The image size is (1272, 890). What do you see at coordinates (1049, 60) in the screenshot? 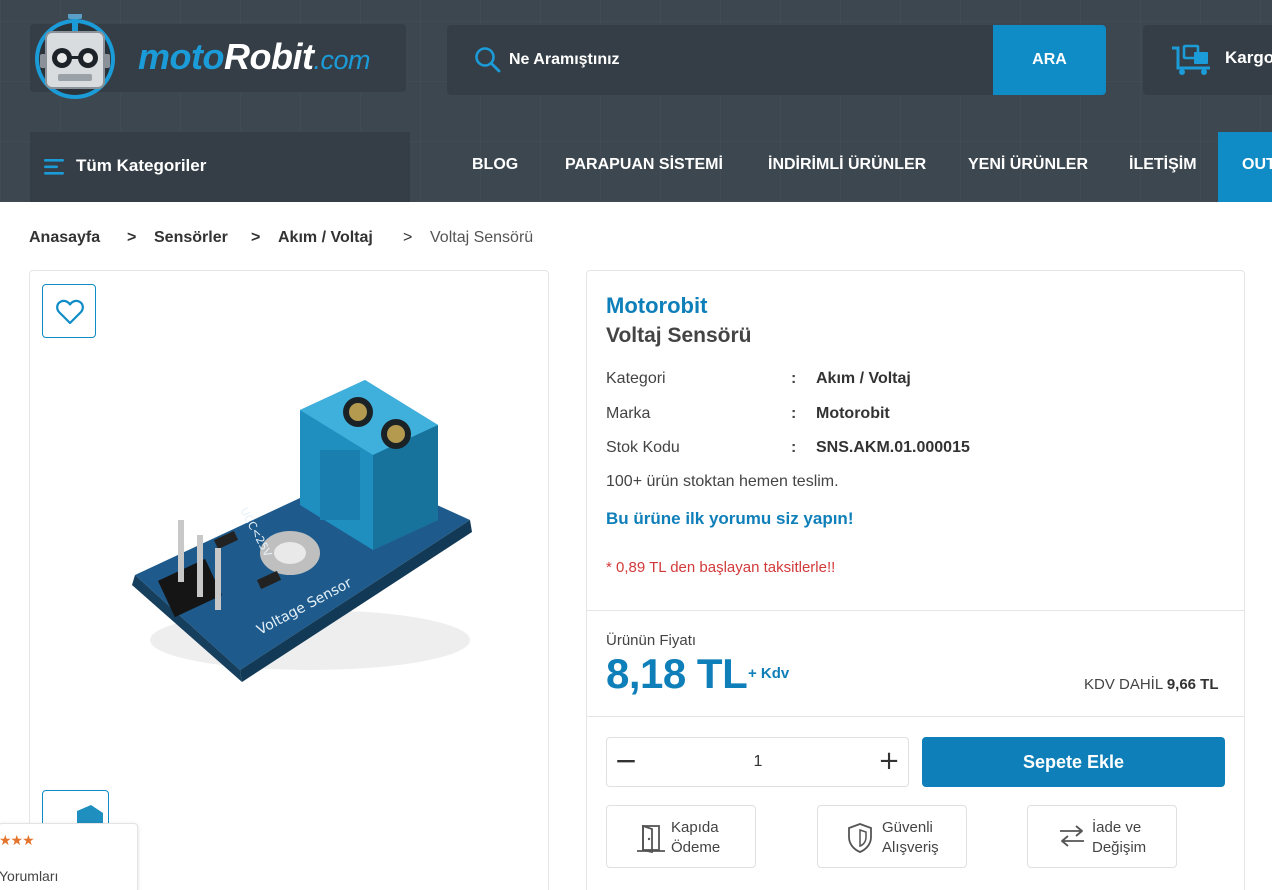
I see `search-button: ARA` at bounding box center [1049, 60].